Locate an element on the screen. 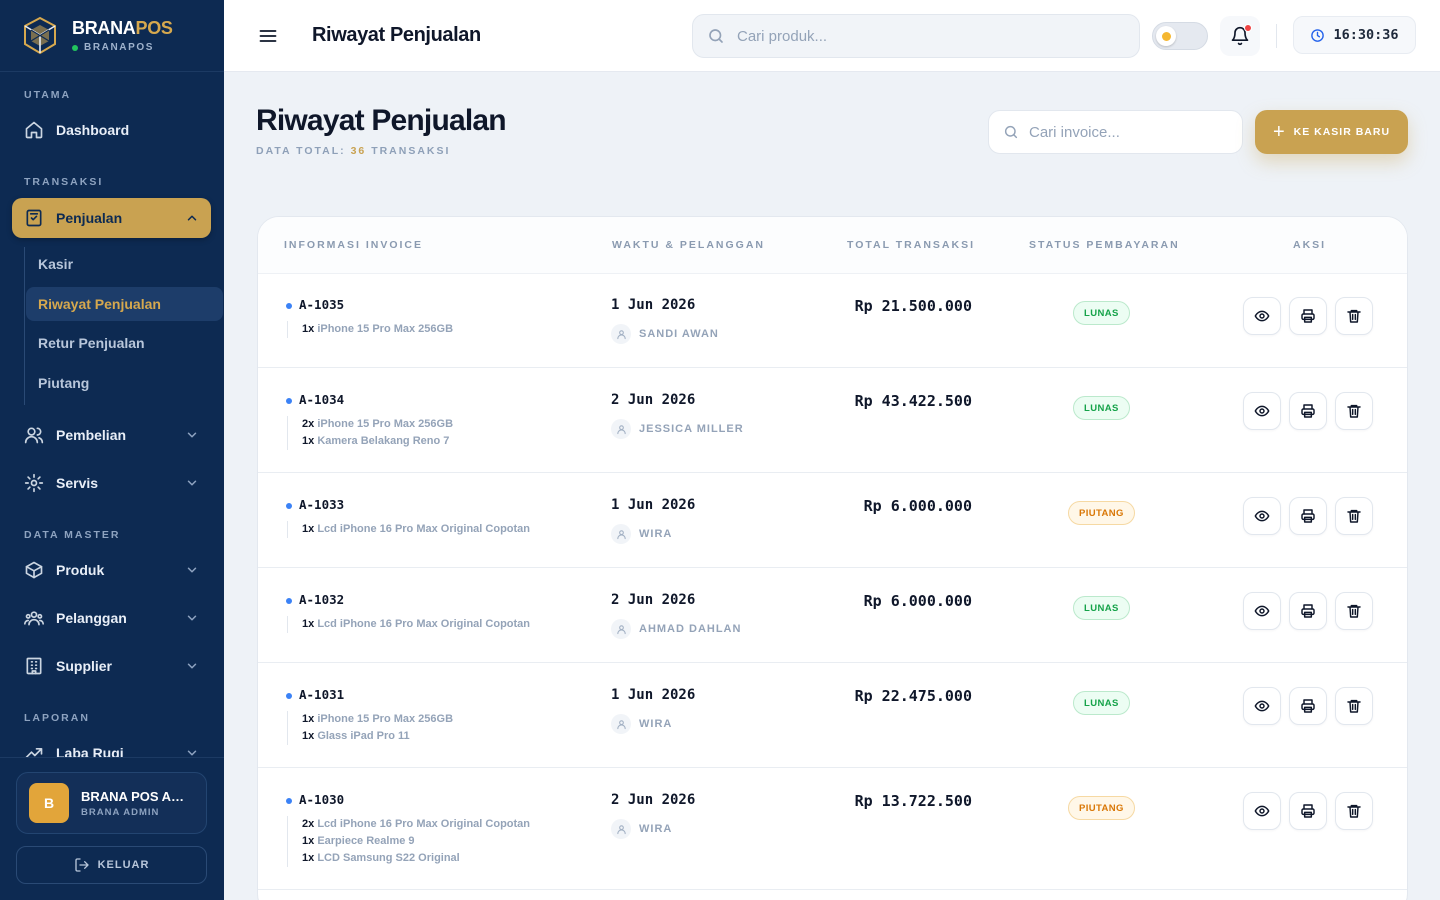 Image resolution: width=1440 pixels, height=900 pixels. sidebar-subitem-retur-penjualan: Retur Penjualan is located at coordinates (124, 343).